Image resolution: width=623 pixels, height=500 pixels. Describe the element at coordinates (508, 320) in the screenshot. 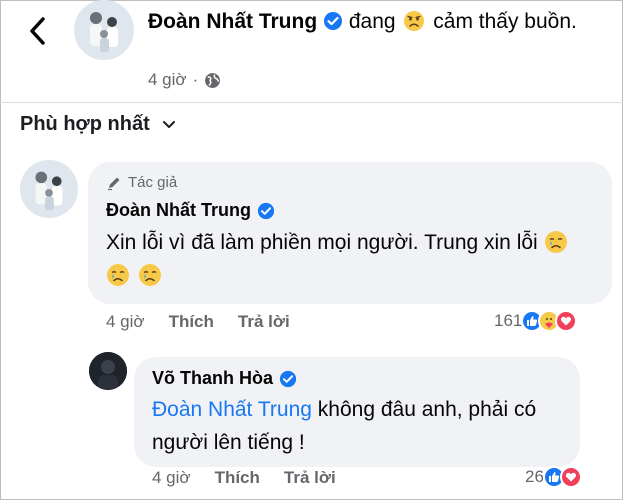

I see `reaction-count: 161` at that location.